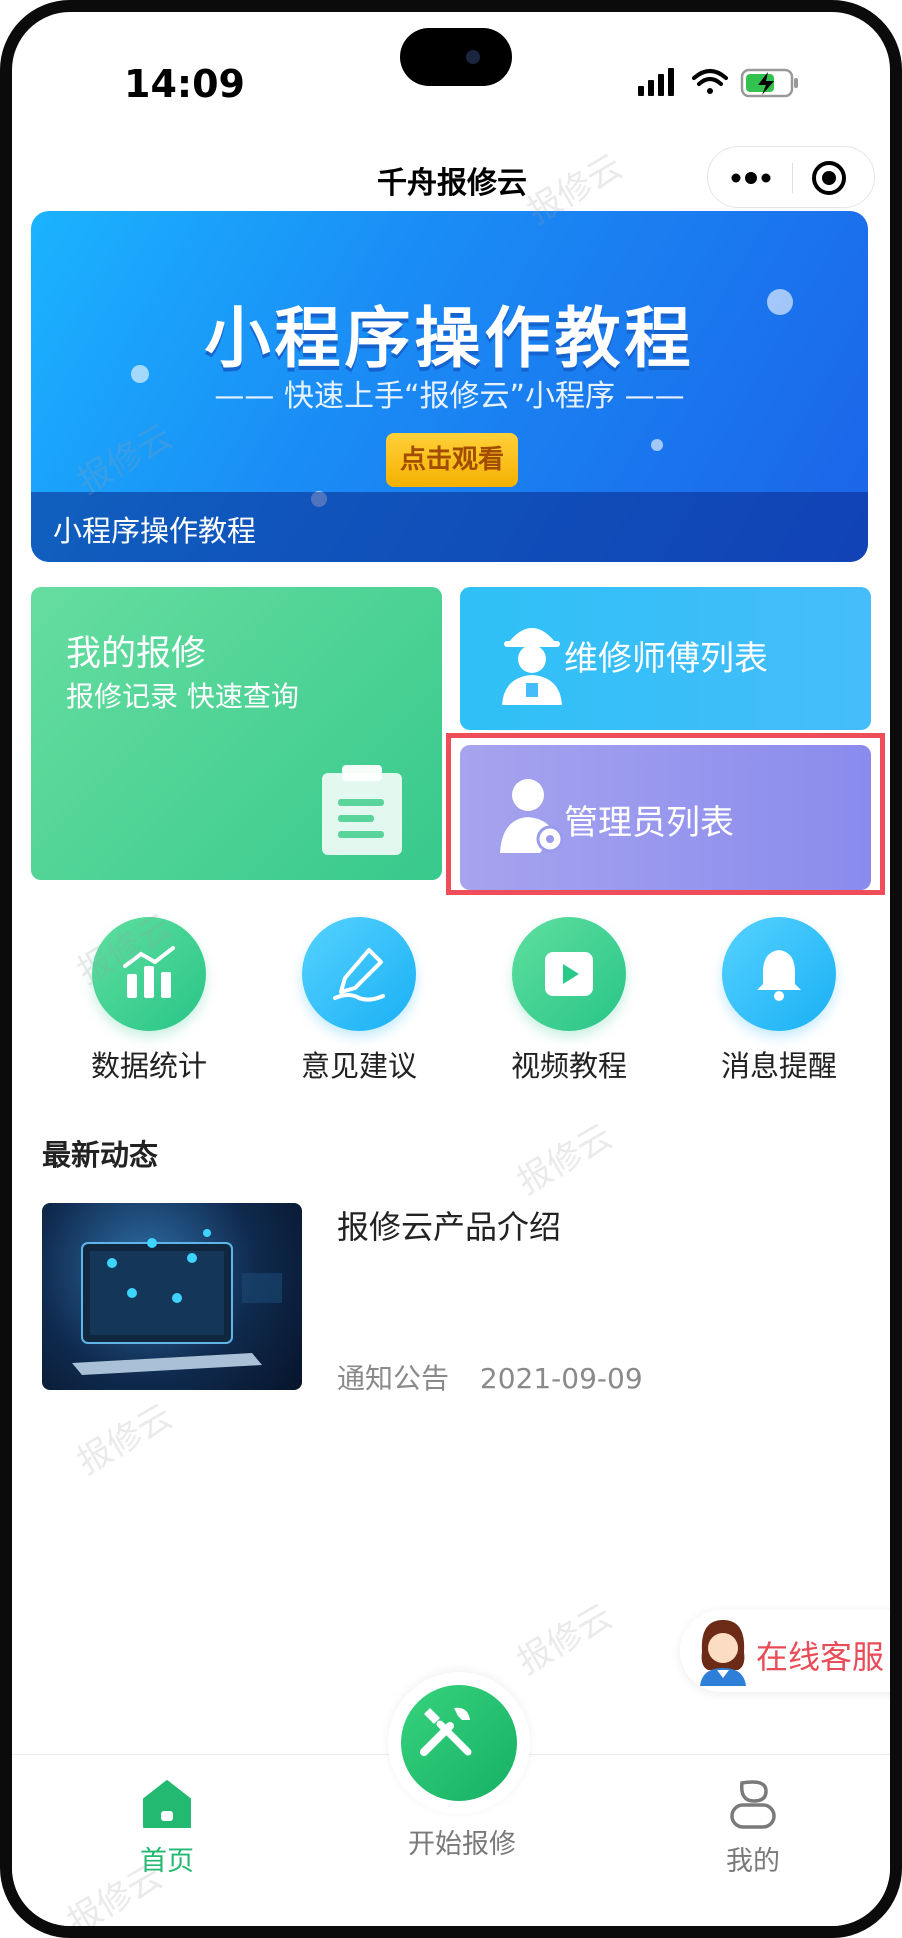 The height and width of the screenshot is (1938, 902). What do you see at coordinates (452, 460) in the screenshot?
I see `watch-button: 点击观看` at bounding box center [452, 460].